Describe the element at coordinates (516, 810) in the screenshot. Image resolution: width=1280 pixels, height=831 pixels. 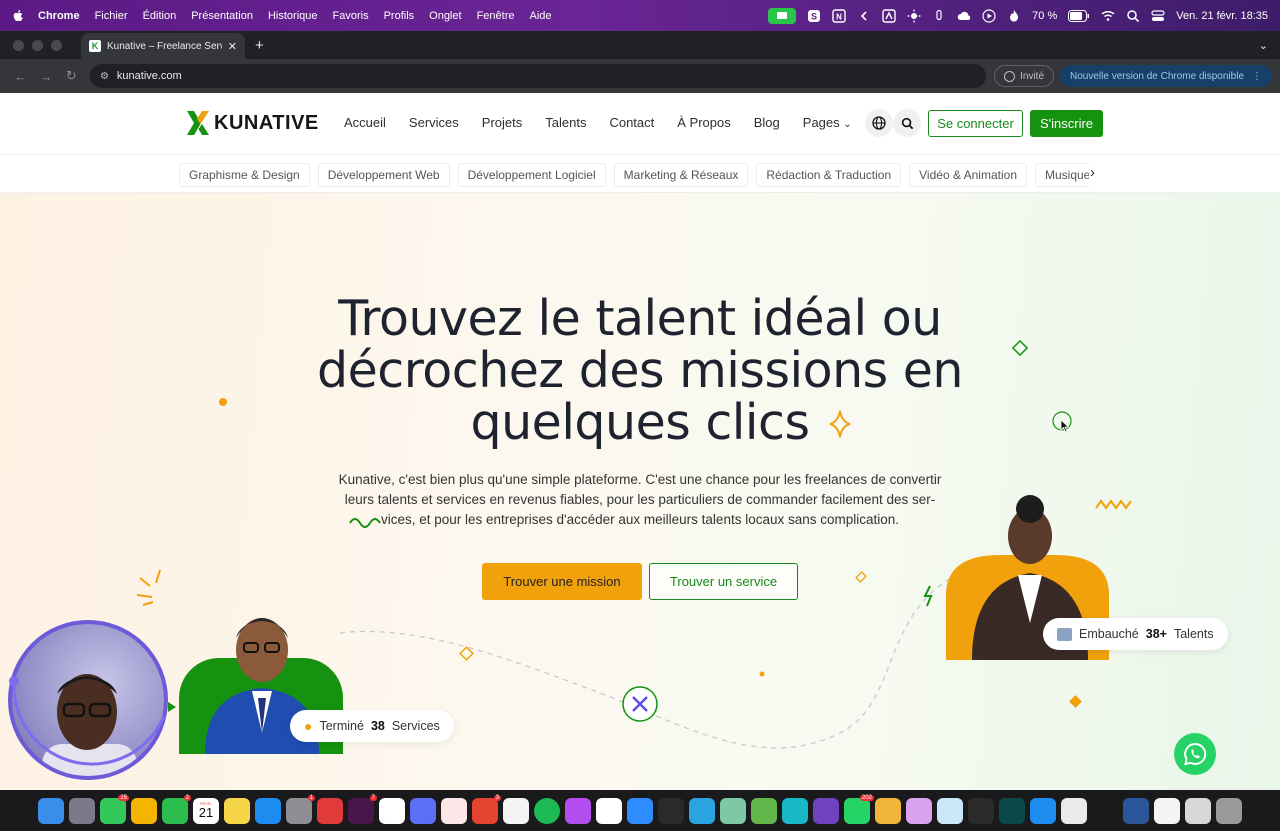
I see `chrome-dock-icon` at that location.